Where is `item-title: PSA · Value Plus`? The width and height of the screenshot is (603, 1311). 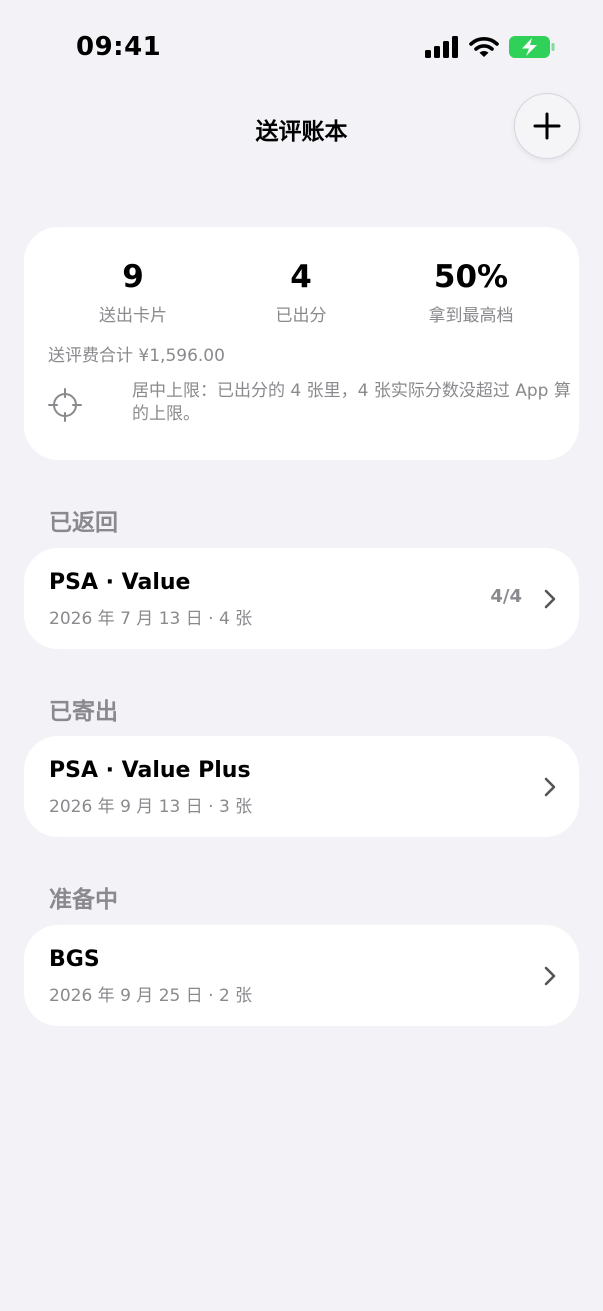
item-title: PSA · Value Plus is located at coordinates (150, 770).